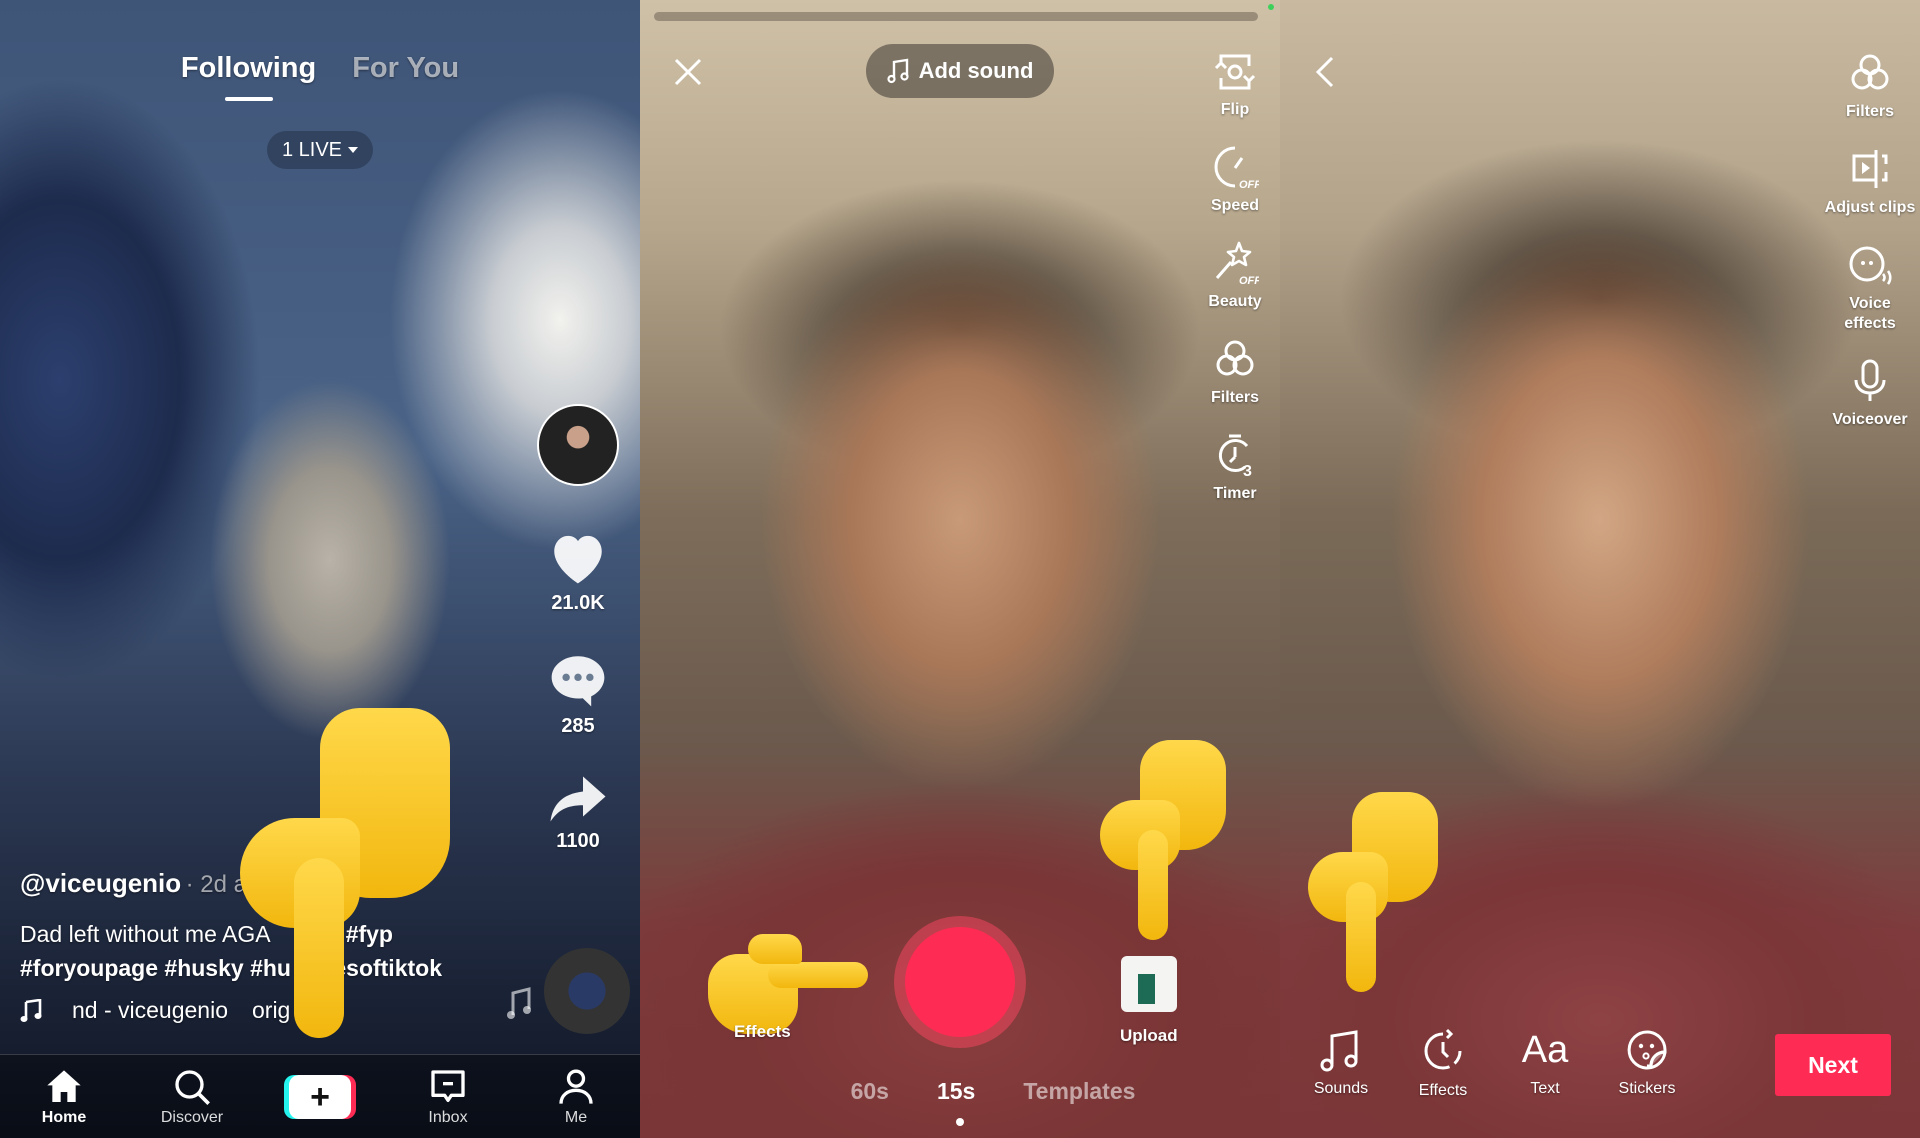 This screenshot has height=1138, width=1920. Describe the element at coordinates (587, 991) in the screenshot. I see `sound-disc` at that location.